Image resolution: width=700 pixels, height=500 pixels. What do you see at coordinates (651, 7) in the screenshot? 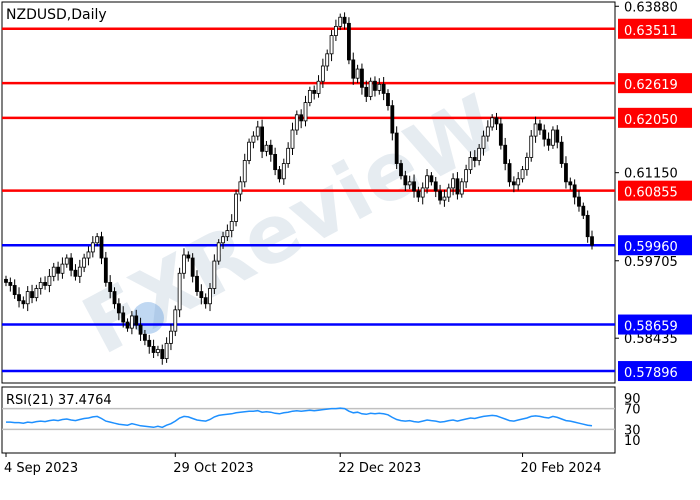
I see `price-tick-label: 0.63880` at bounding box center [651, 7].